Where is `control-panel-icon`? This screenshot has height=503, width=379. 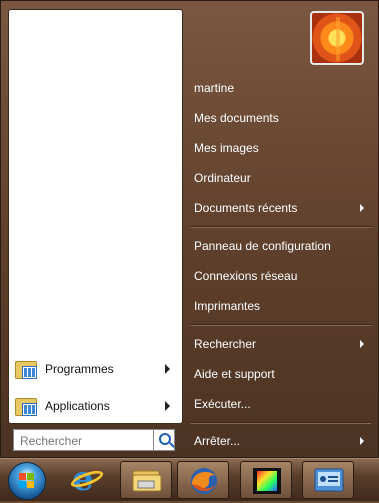
control-panel-icon is located at coordinates (329, 480).